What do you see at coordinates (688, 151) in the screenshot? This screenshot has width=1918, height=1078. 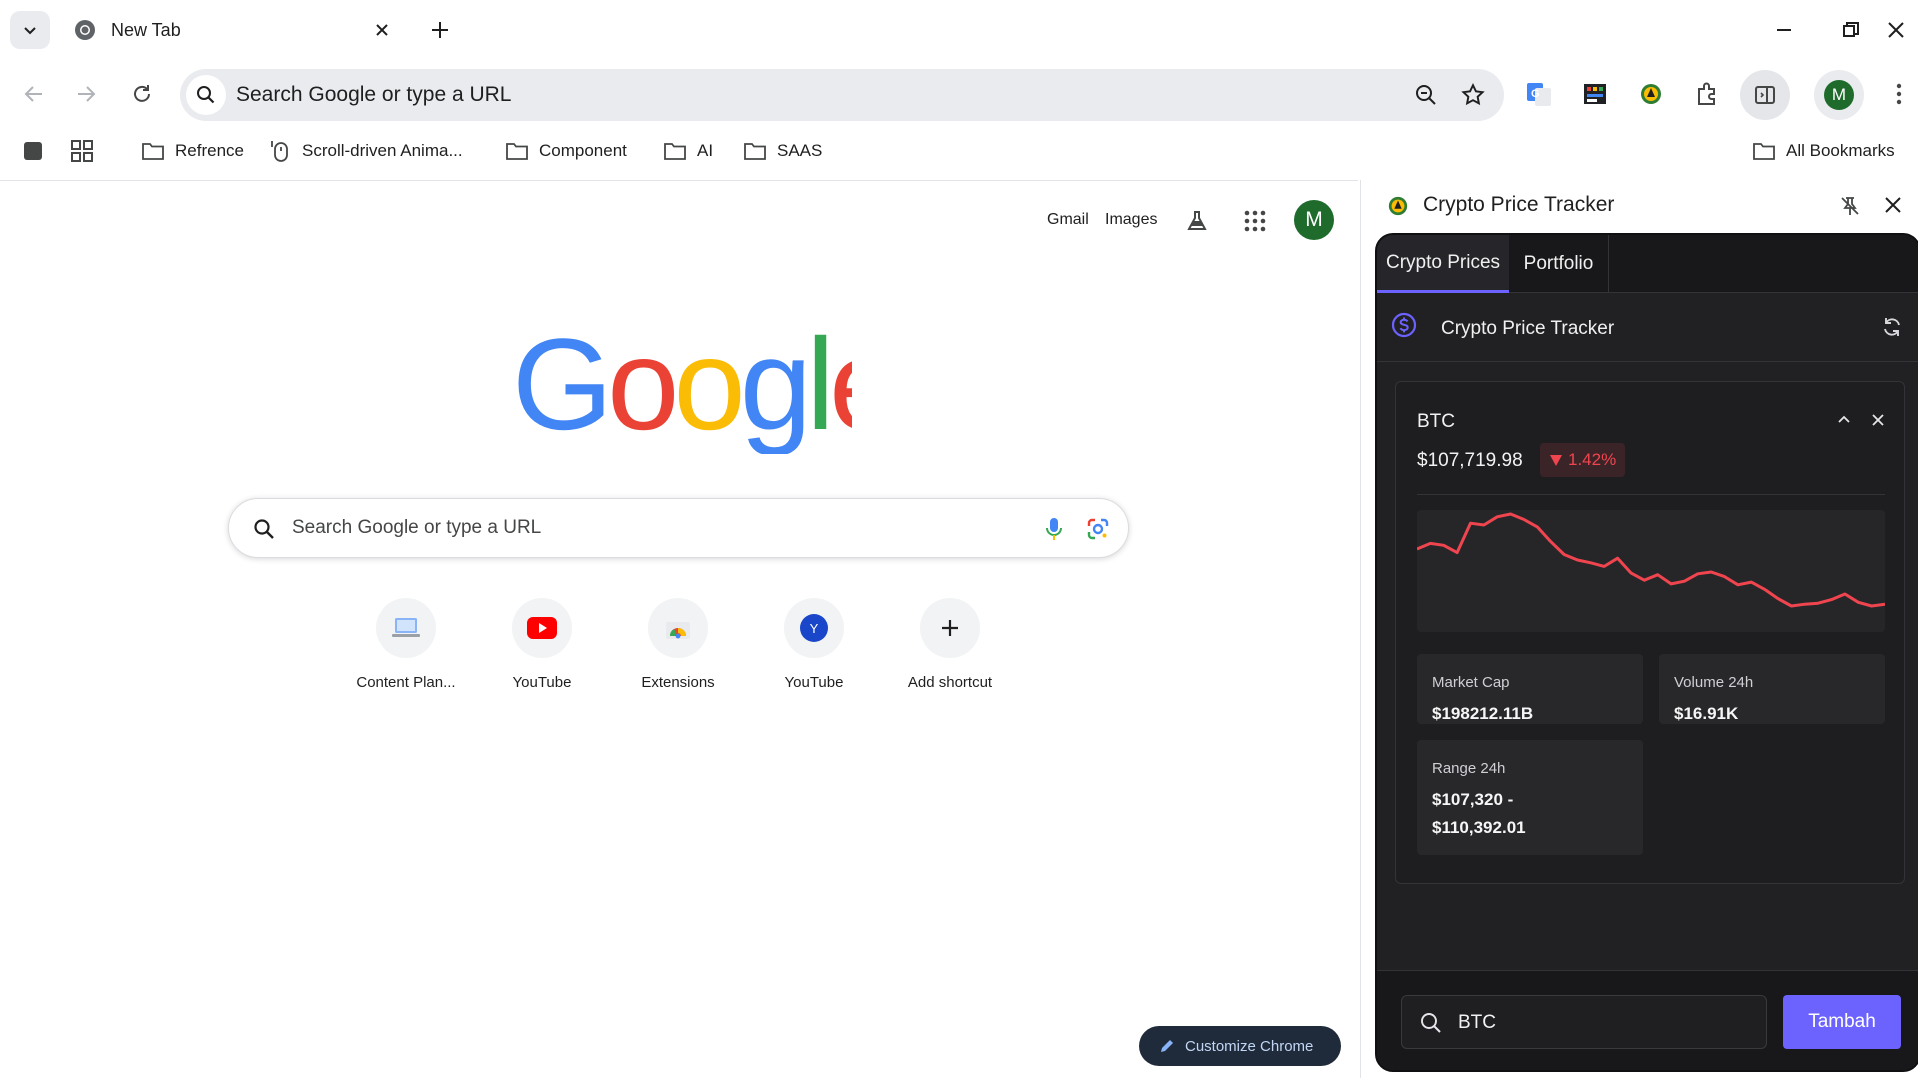 I see `bookmark-folder-ai: AI` at bounding box center [688, 151].